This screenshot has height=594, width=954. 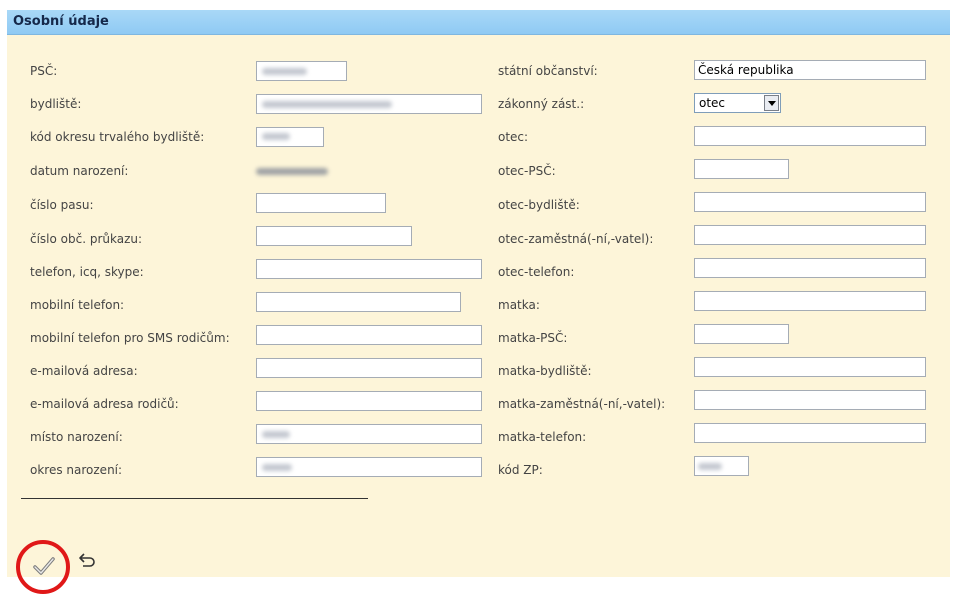 I want to click on label-mother-employer: matka-zaměstná(-ní,-vatel):, so click(x=582, y=404).